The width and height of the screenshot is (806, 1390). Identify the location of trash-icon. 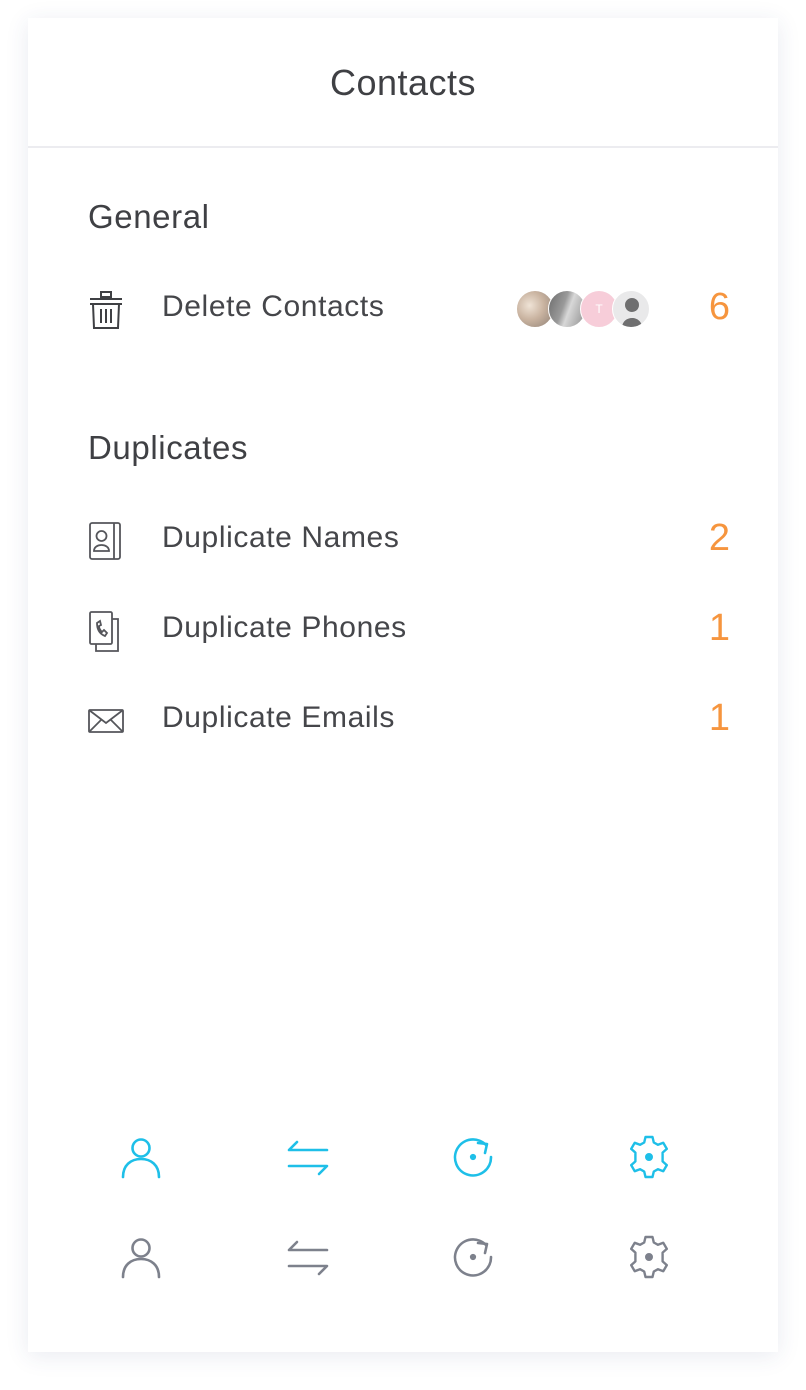
(106, 310).